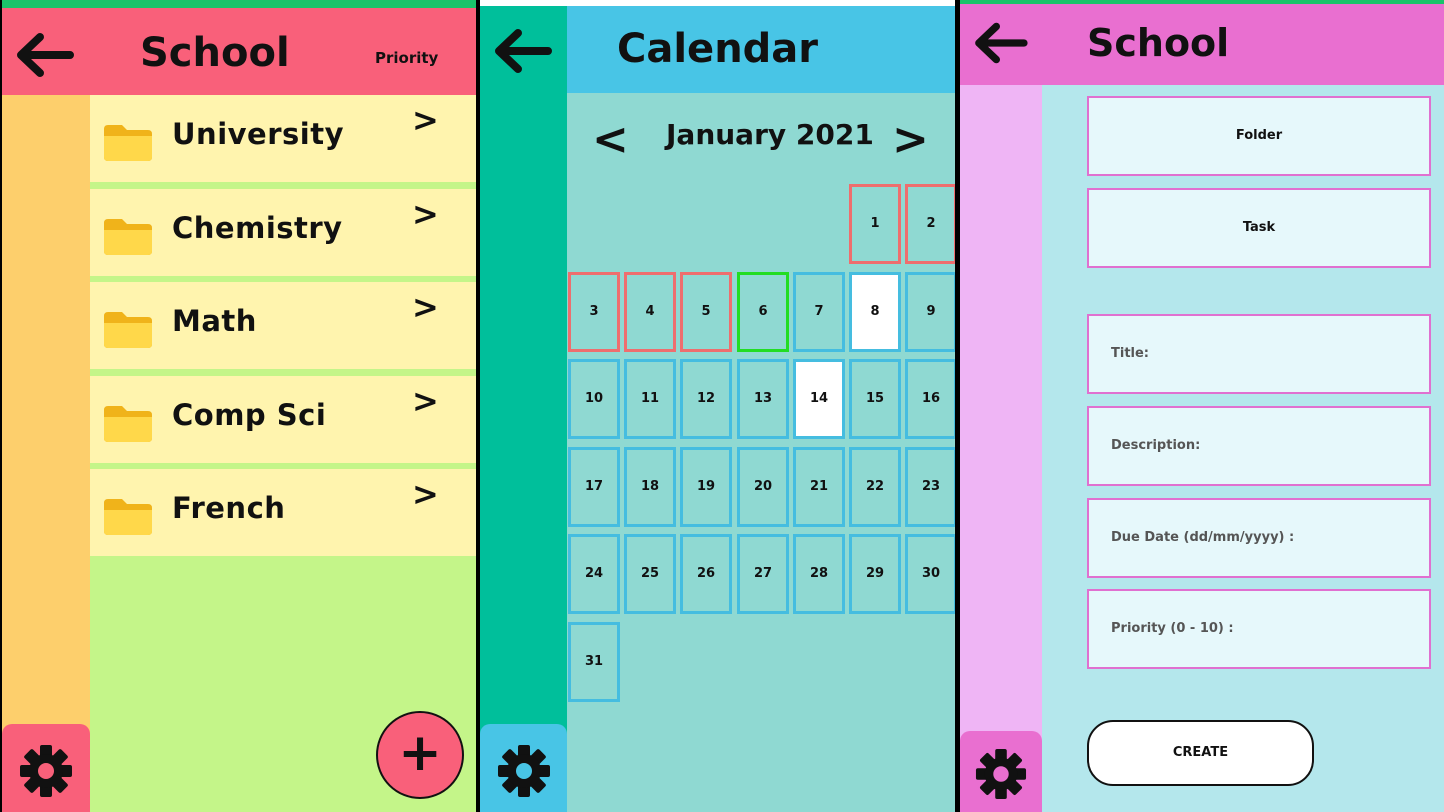 The width and height of the screenshot is (1444, 812). I want to click on plus-icon: +, so click(420, 753).